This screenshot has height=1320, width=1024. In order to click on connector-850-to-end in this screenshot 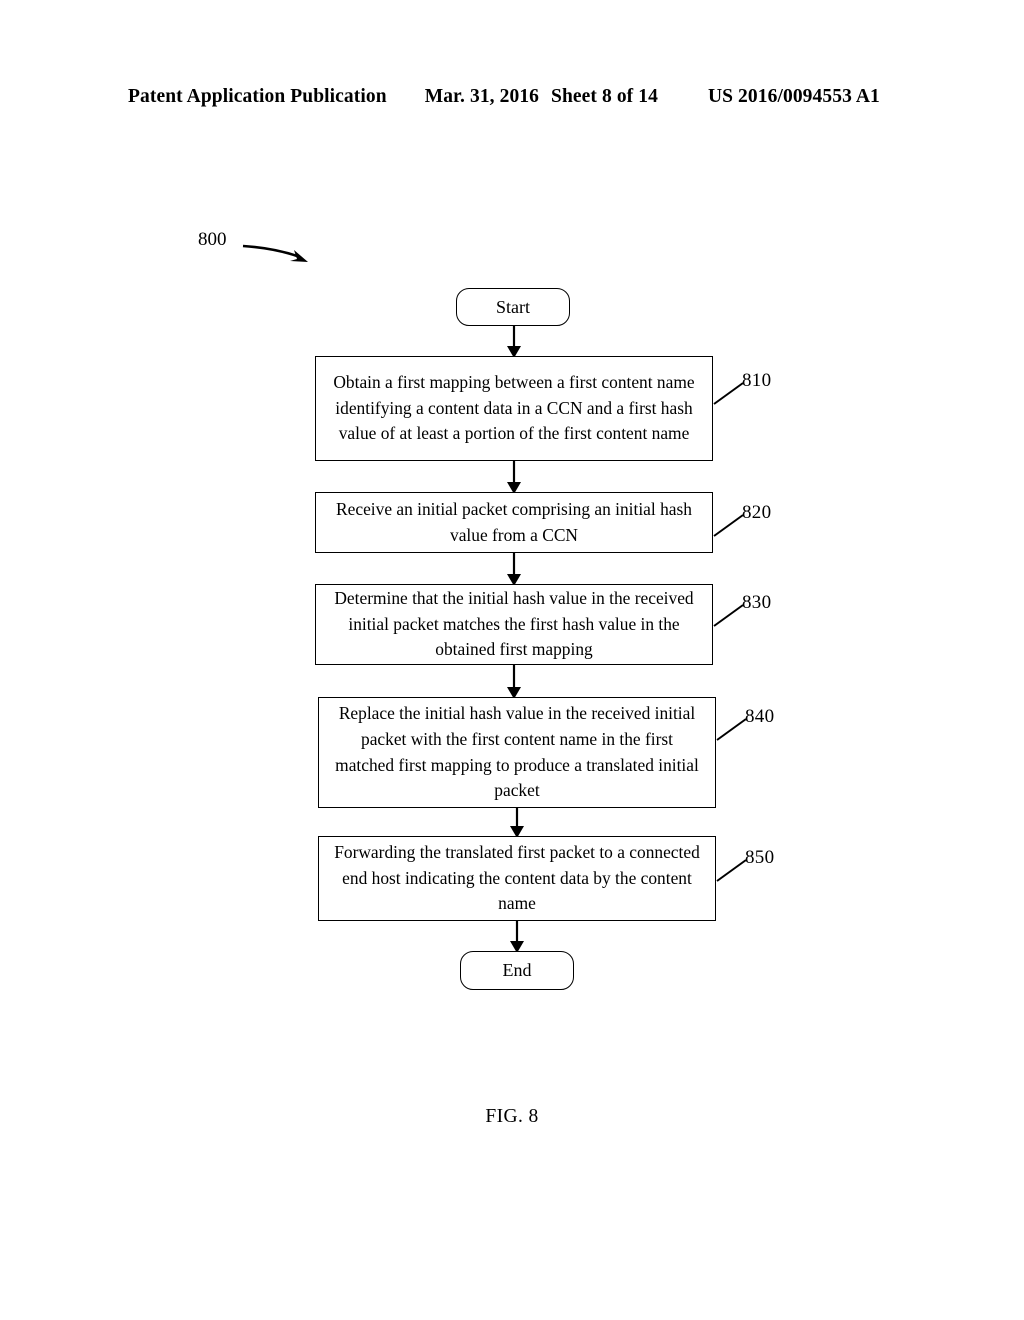, I will do `click(517, 936)`.